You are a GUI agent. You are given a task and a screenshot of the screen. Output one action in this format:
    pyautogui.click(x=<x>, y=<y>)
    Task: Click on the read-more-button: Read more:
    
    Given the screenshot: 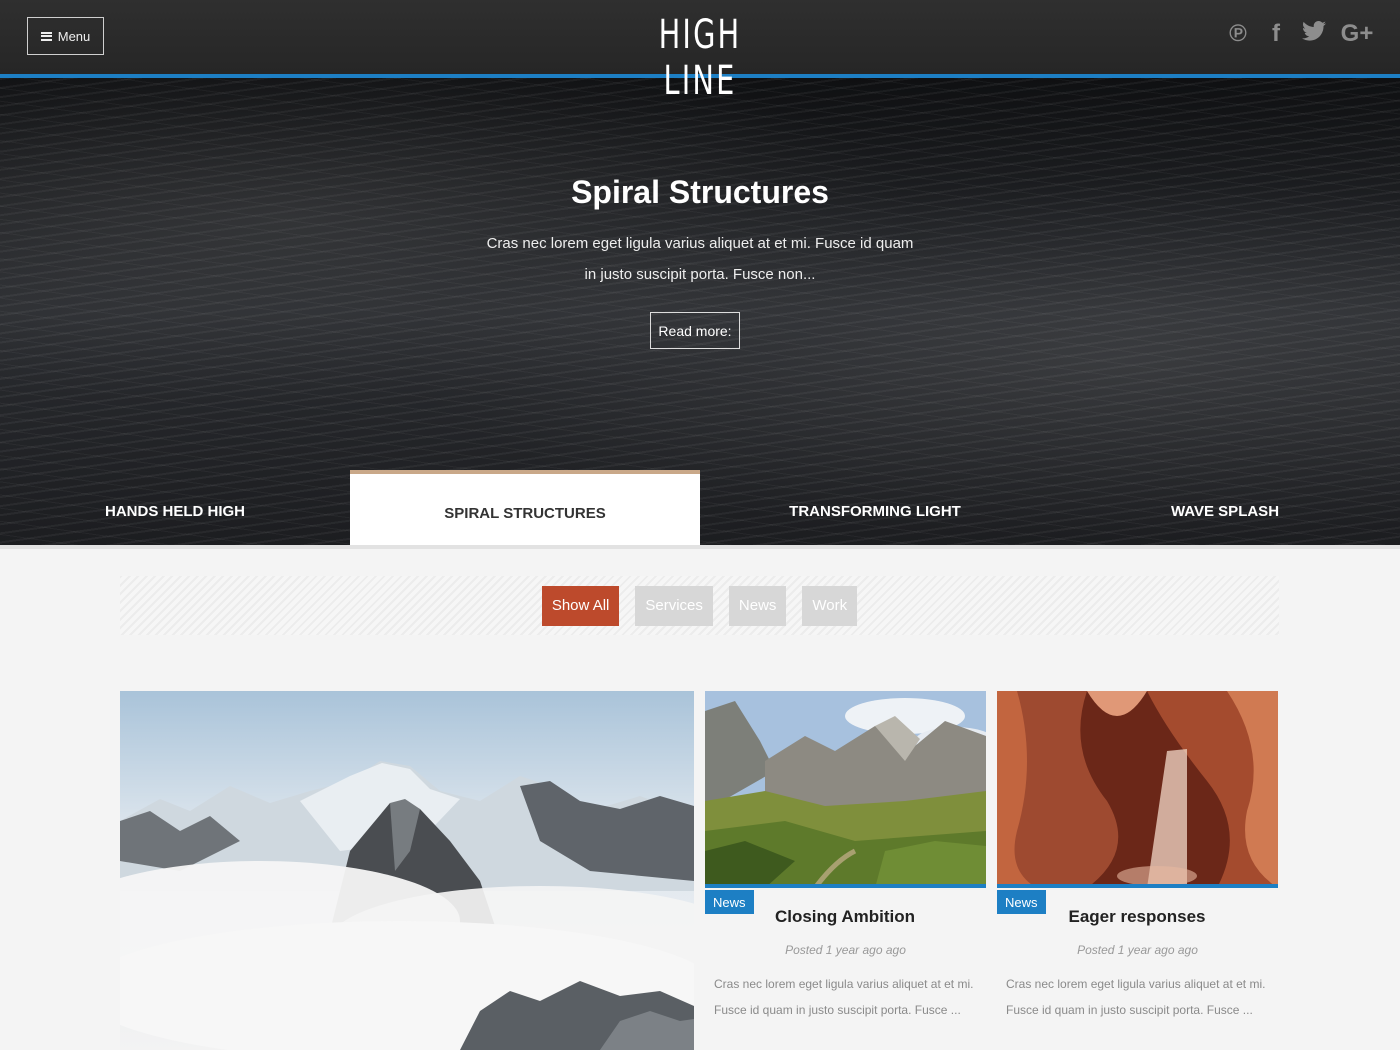 What is the action you would take?
    pyautogui.click(x=695, y=330)
    